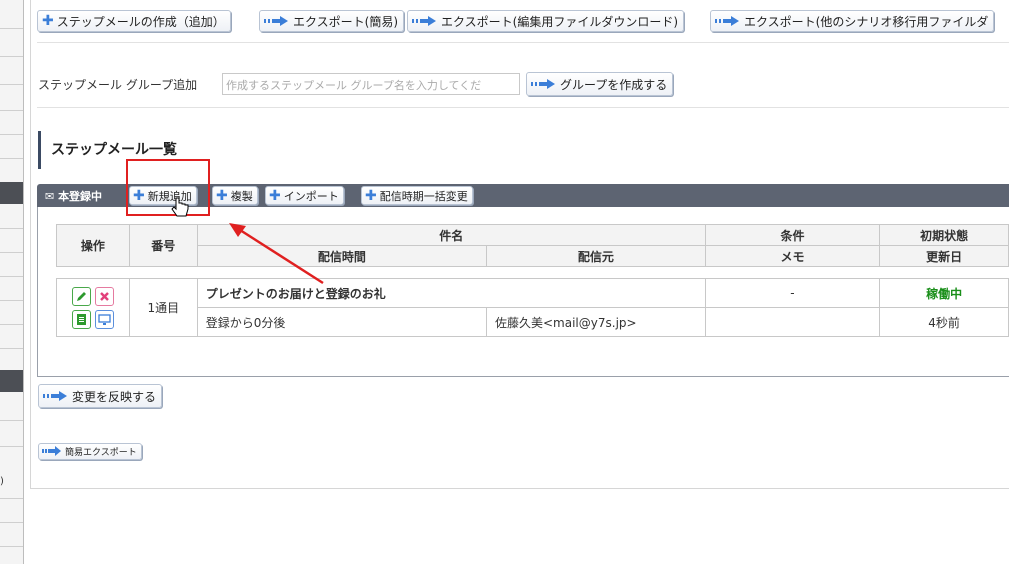 This screenshot has height=564, width=1009. What do you see at coordinates (423, 196) in the screenshot?
I see `bulk-change-label: 配信時期一括変更` at bounding box center [423, 196].